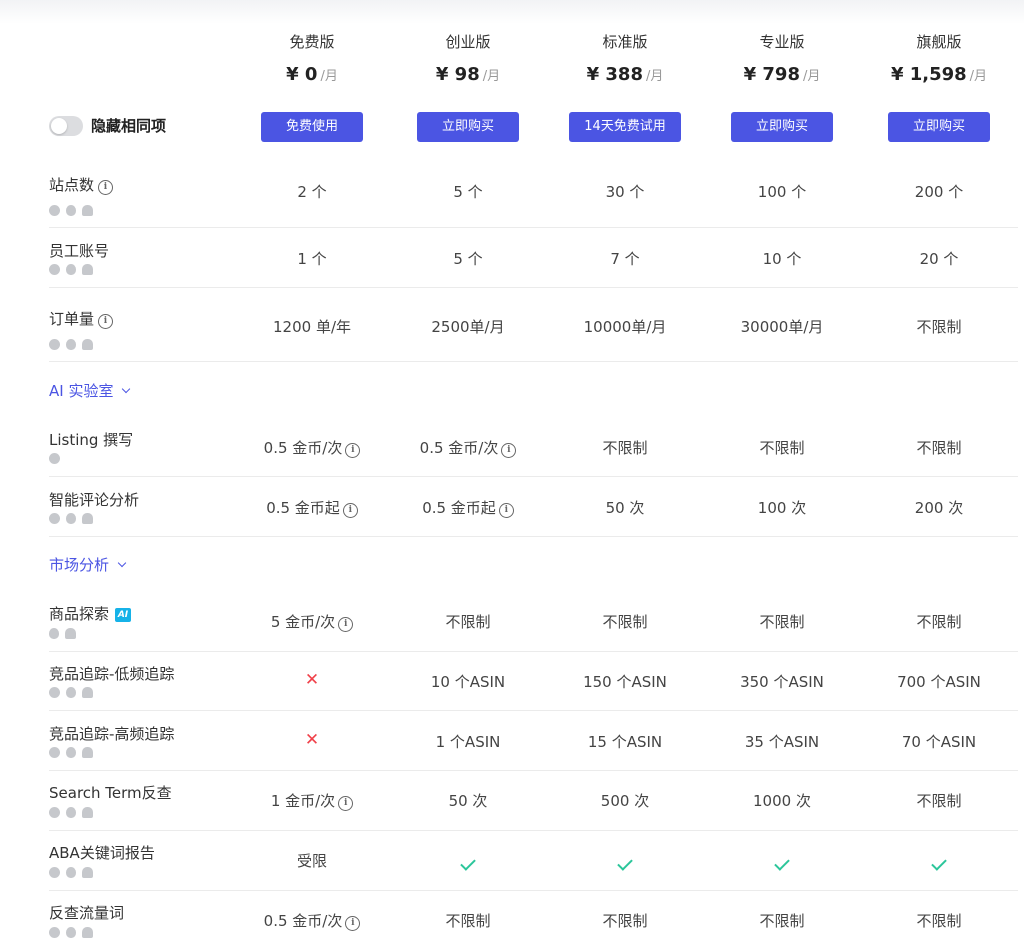  I want to click on free-trial-button: 14天免费试用, so click(625, 127).